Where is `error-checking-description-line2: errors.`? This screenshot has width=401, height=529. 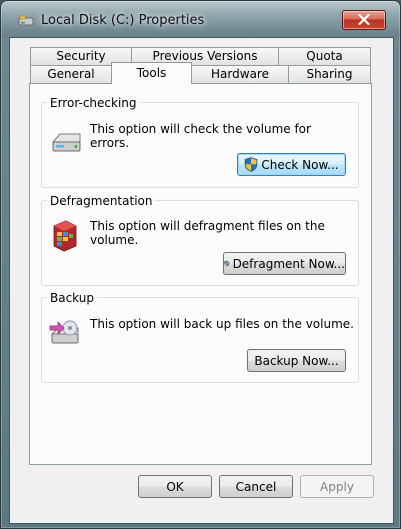
error-checking-description-line2: errors. is located at coordinates (110, 143).